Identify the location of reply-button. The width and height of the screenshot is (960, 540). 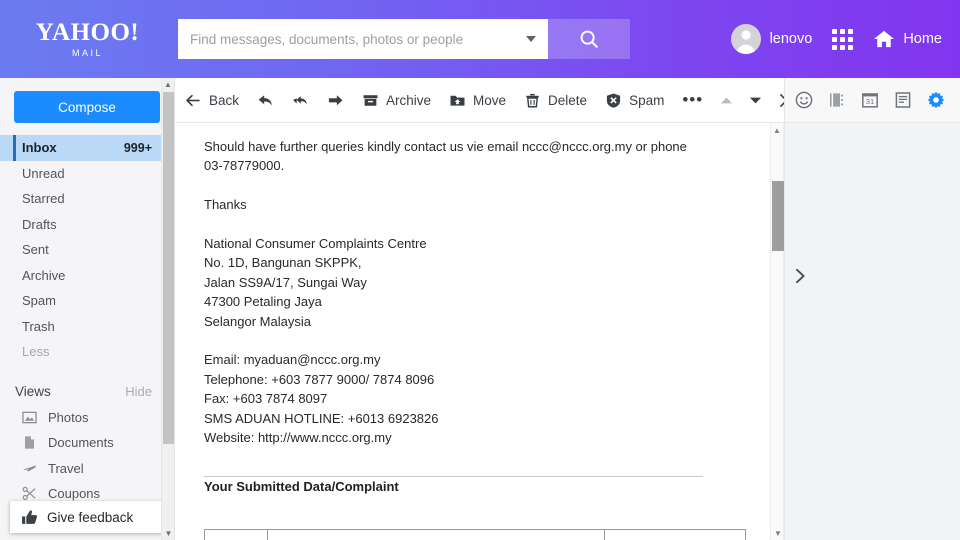
(265, 100).